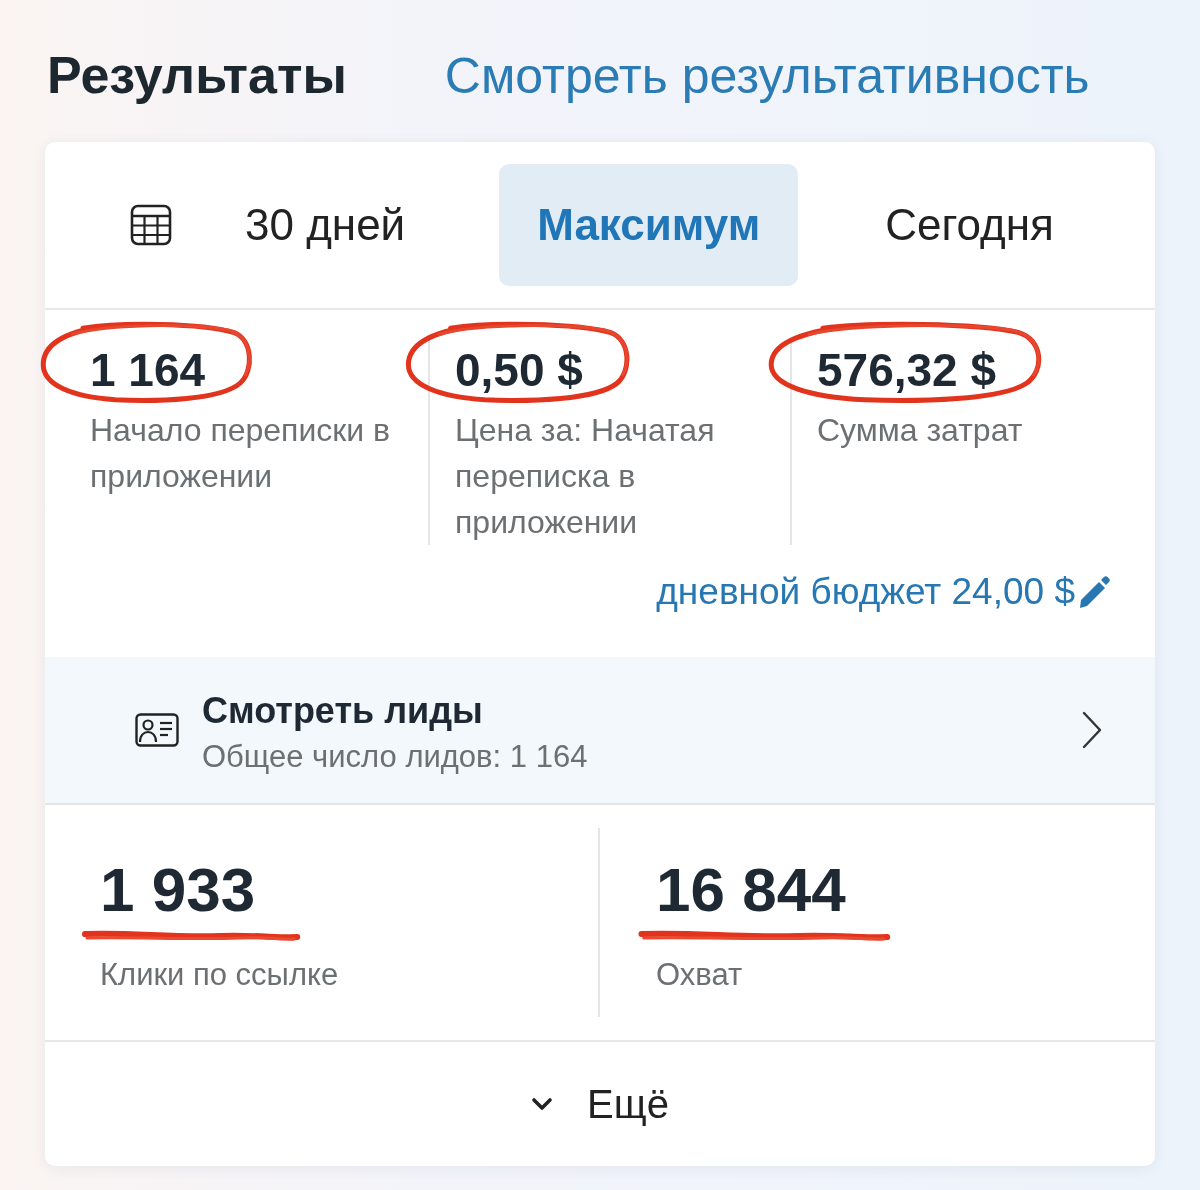 The image size is (1200, 1190). I want to click on leads-title: Смотреть лиды, so click(342, 711).